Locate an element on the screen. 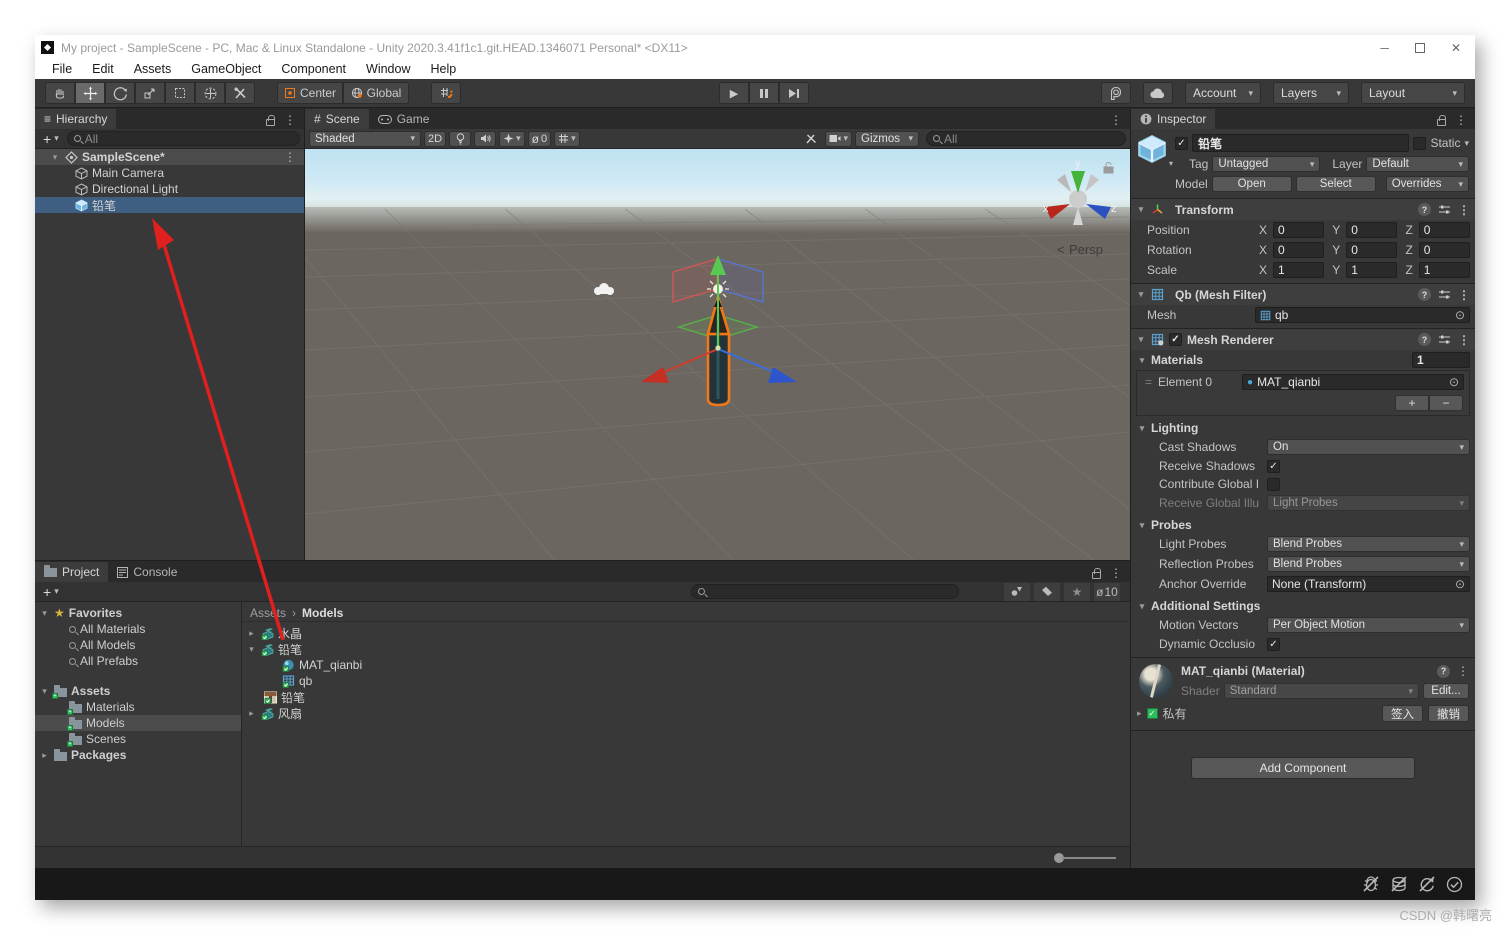  model-open-button: Open is located at coordinates (1251, 184).